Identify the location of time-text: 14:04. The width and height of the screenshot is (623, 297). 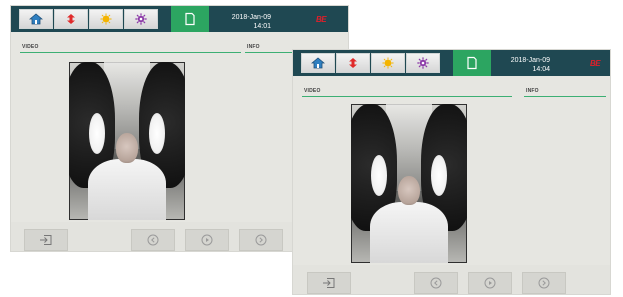
(541, 69).